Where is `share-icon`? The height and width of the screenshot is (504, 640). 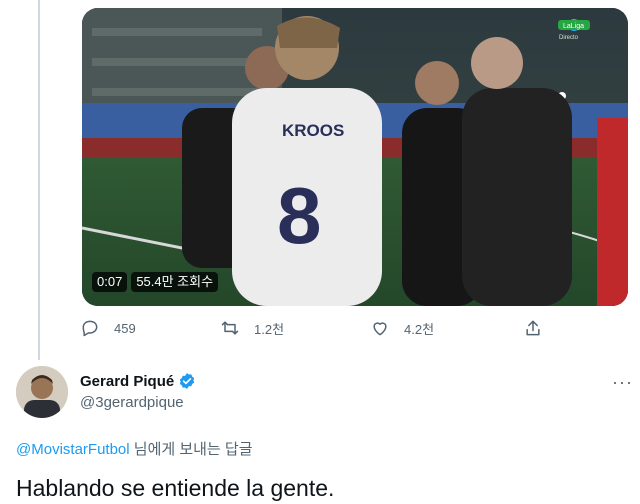 share-icon is located at coordinates (533, 328).